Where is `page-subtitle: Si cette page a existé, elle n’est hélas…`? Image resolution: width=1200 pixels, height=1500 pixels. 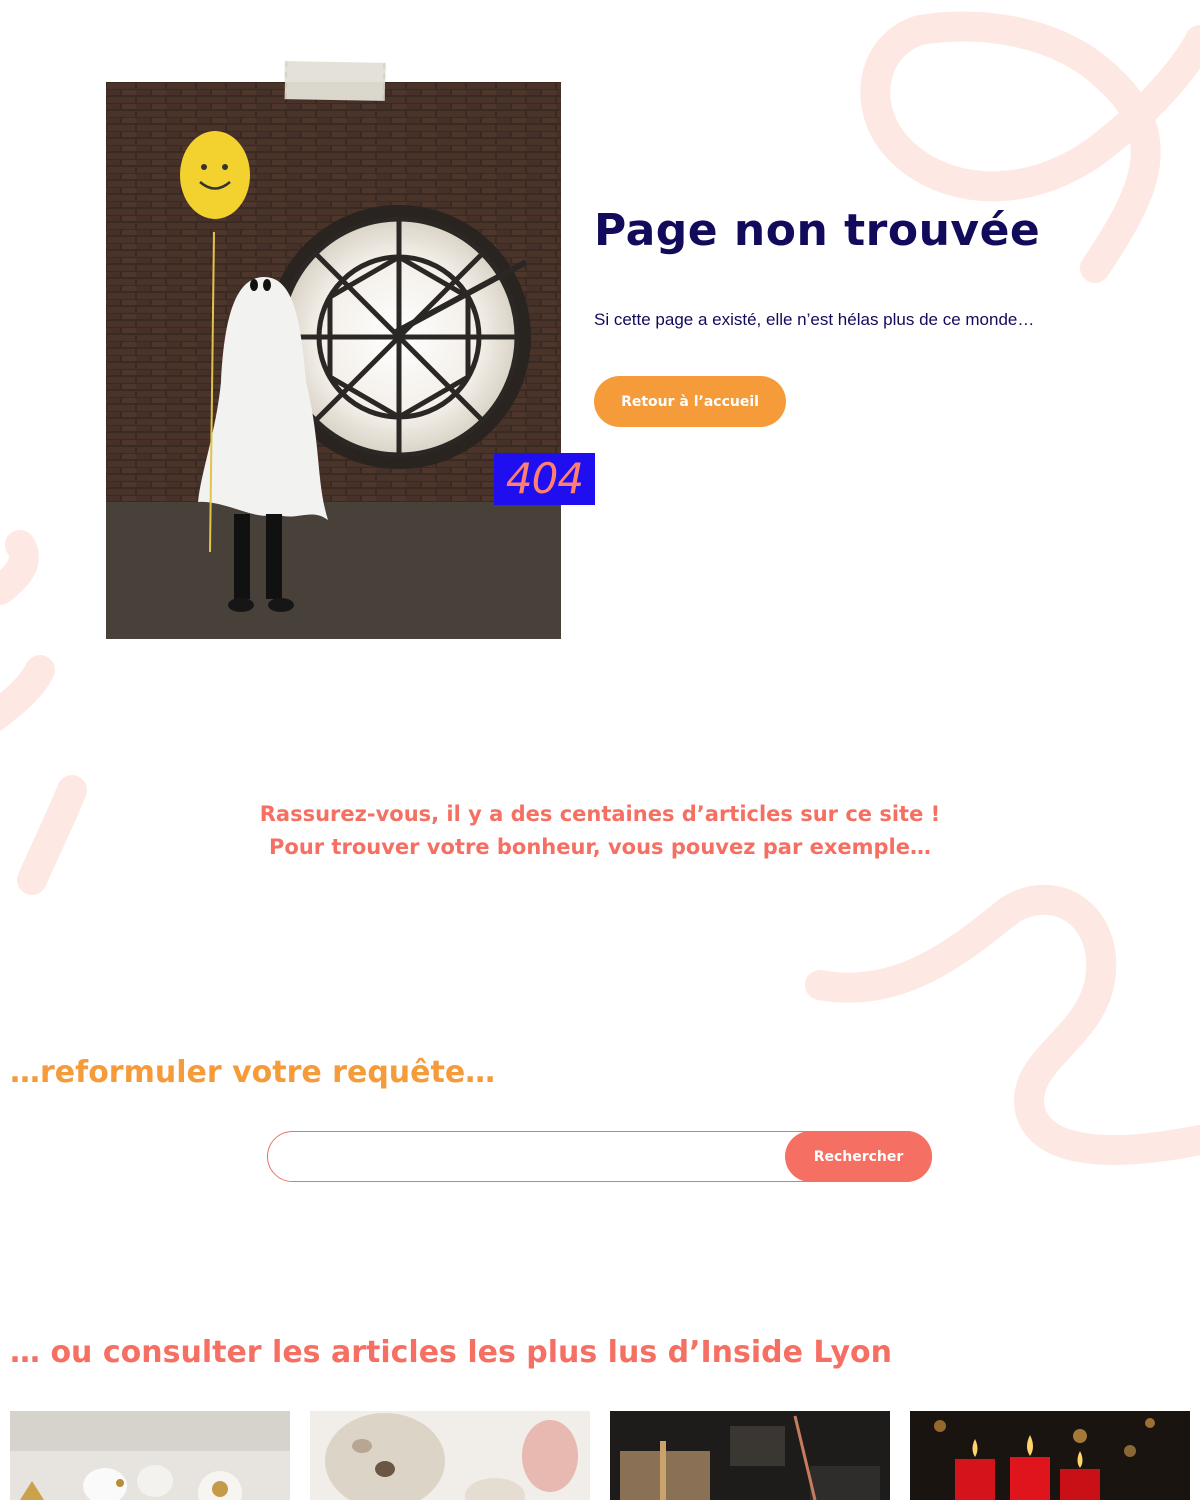 page-subtitle: Si cette page a existé, elle n’est hélas… is located at coordinates (814, 319).